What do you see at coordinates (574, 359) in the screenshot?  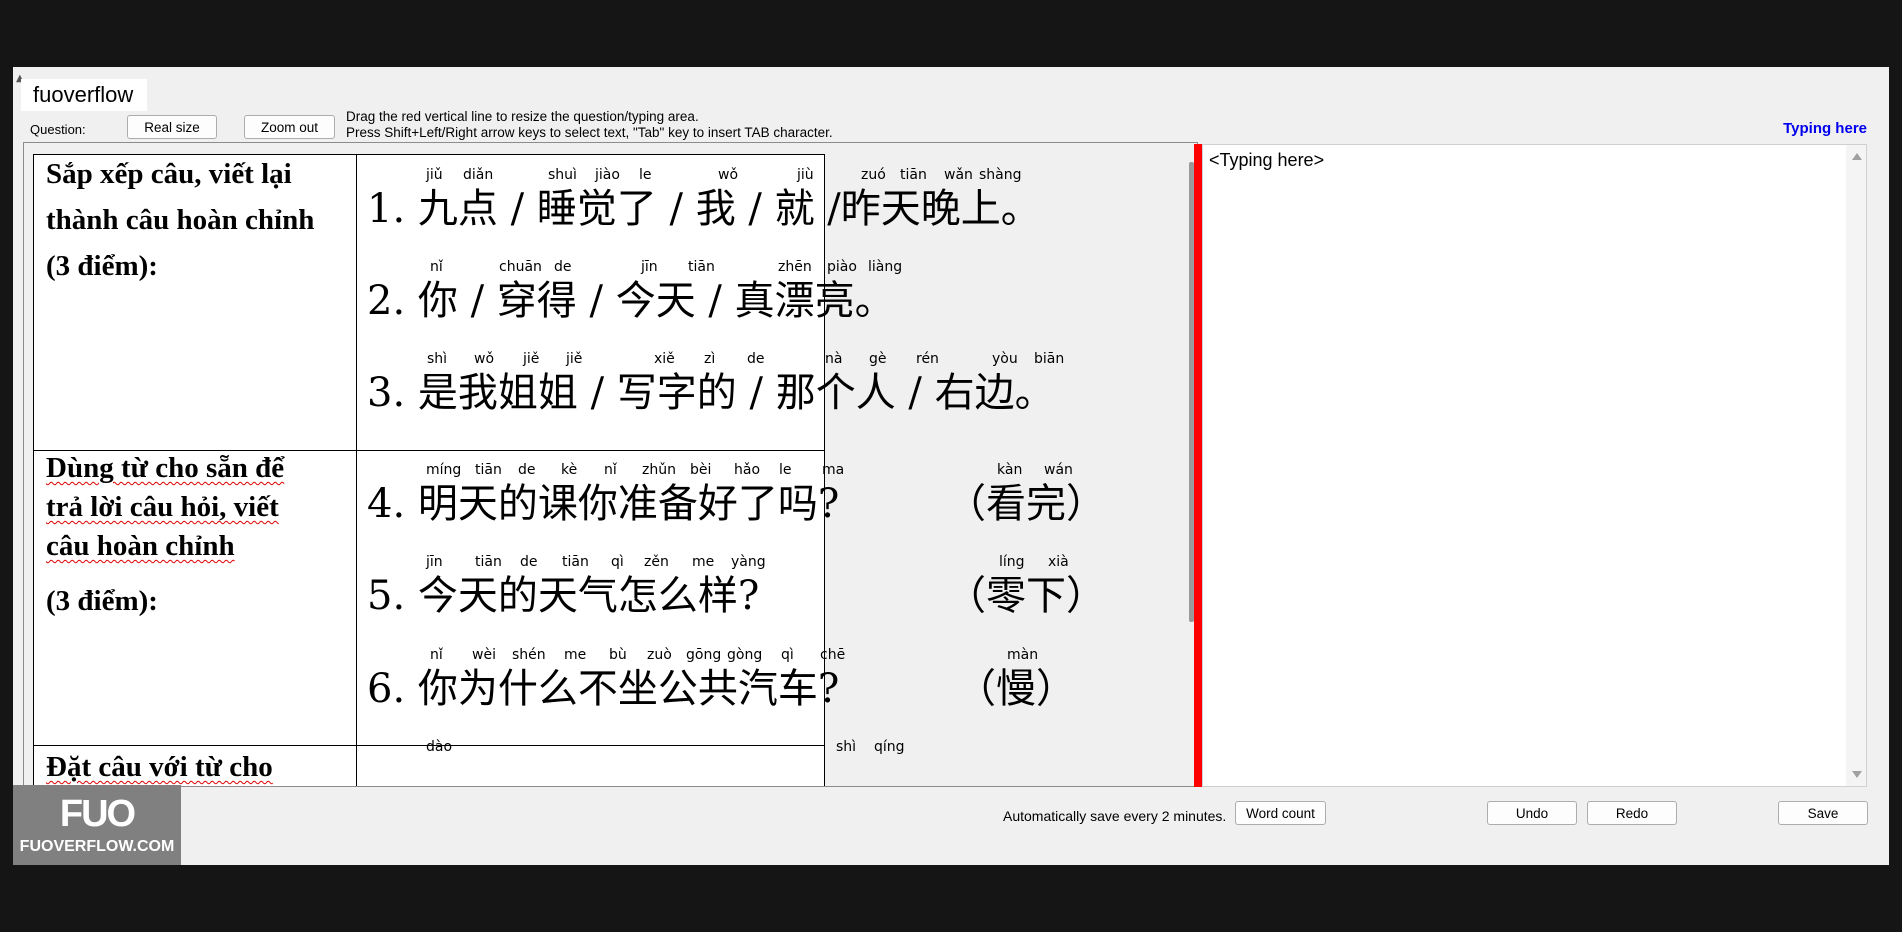 I see `q3-pinyin-3: jiě` at bounding box center [574, 359].